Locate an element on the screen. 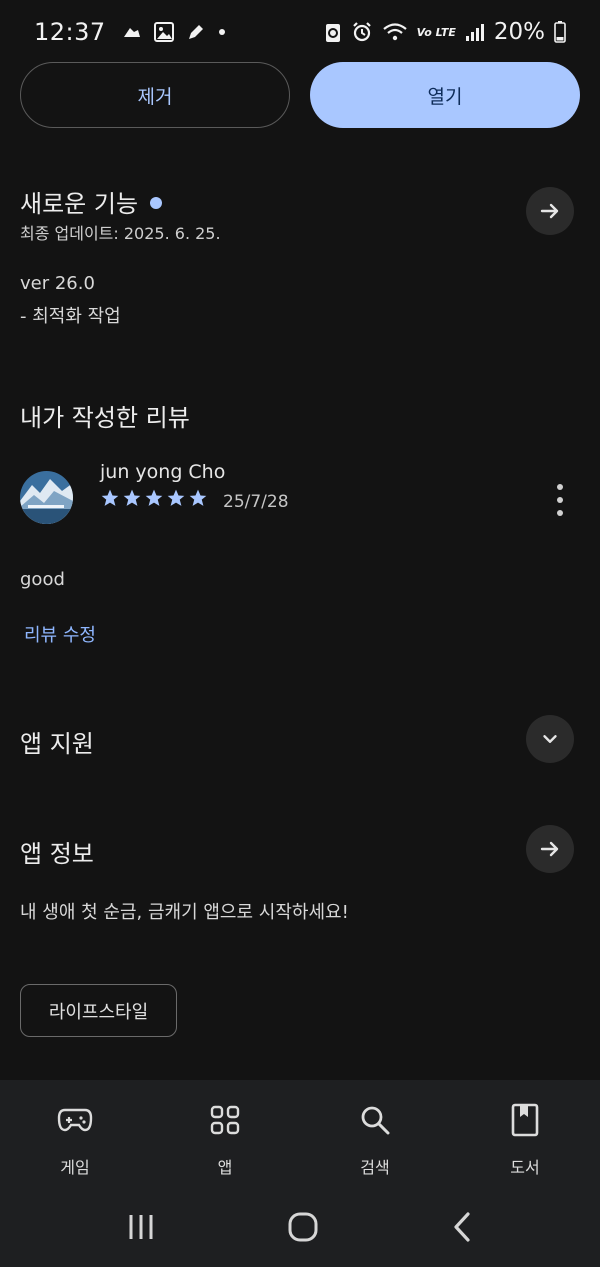 The width and height of the screenshot is (600, 1267). nav-item-apps: 앱 is located at coordinates (225, 1133).